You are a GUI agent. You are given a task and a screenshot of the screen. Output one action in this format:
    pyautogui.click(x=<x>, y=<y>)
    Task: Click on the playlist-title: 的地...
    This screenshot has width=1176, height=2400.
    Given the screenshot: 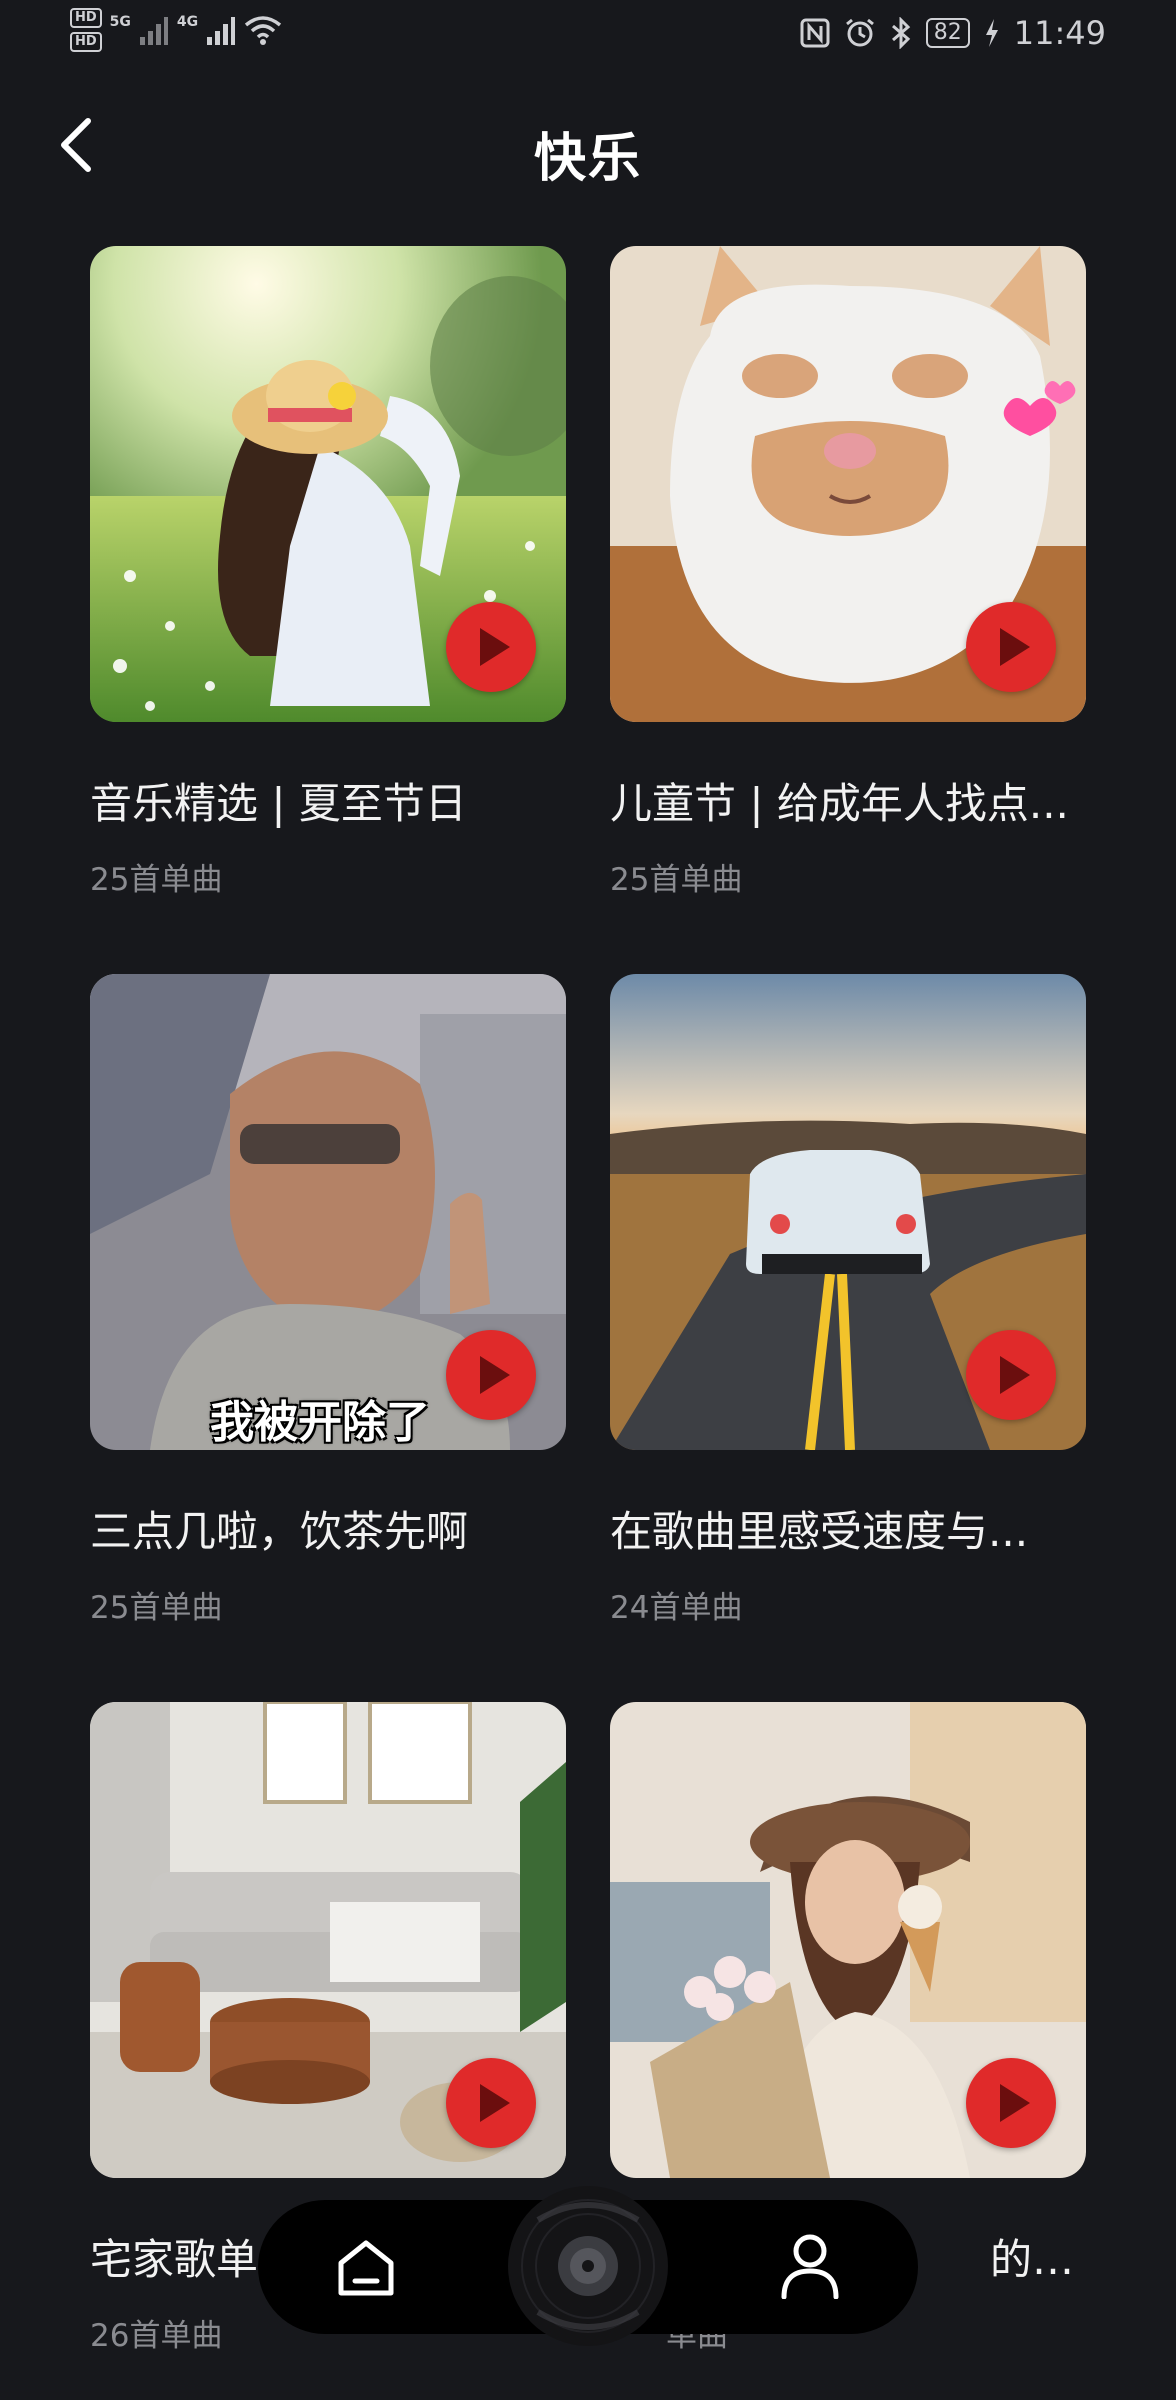 What is the action you would take?
    pyautogui.click(x=1038, y=2259)
    